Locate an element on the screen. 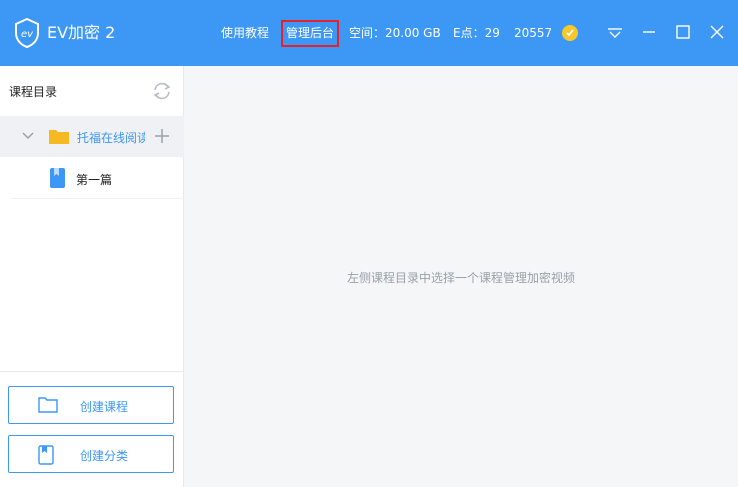 This screenshot has height=487, width=738. chapter-name: 第一篇 is located at coordinates (94, 180).